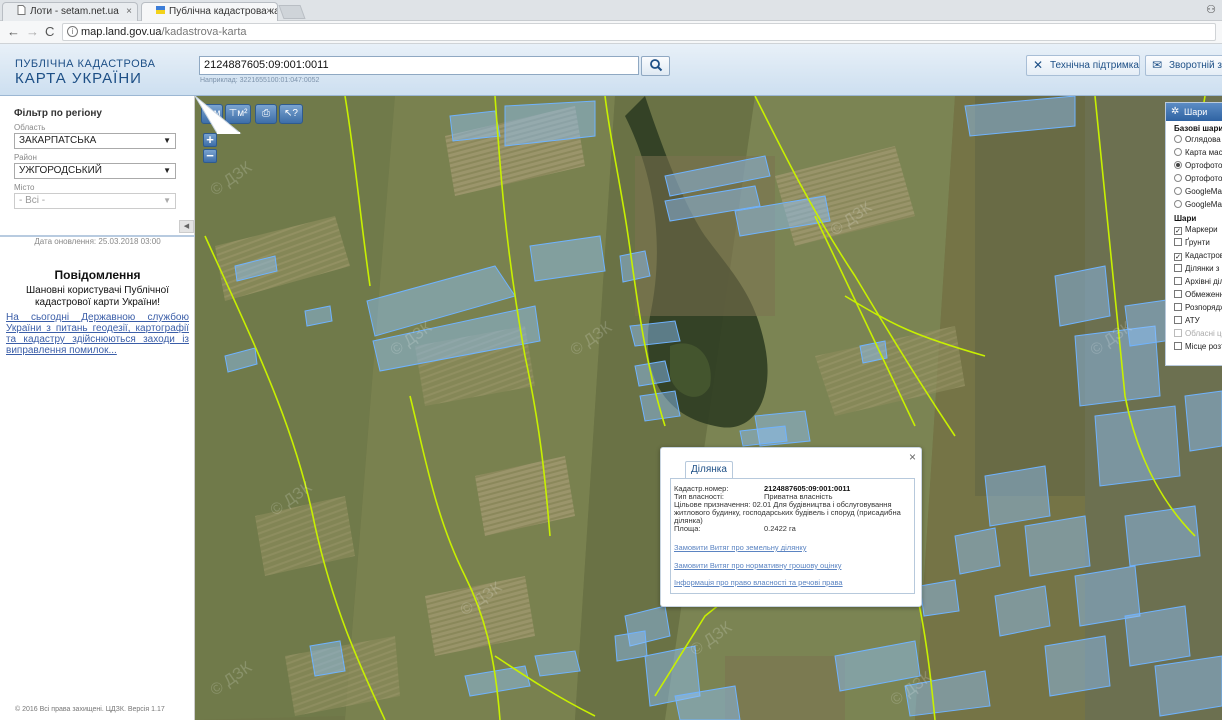 This screenshot has height=720, width=1222. What do you see at coordinates (292, 12) in the screenshot?
I see `new-tab-button` at bounding box center [292, 12].